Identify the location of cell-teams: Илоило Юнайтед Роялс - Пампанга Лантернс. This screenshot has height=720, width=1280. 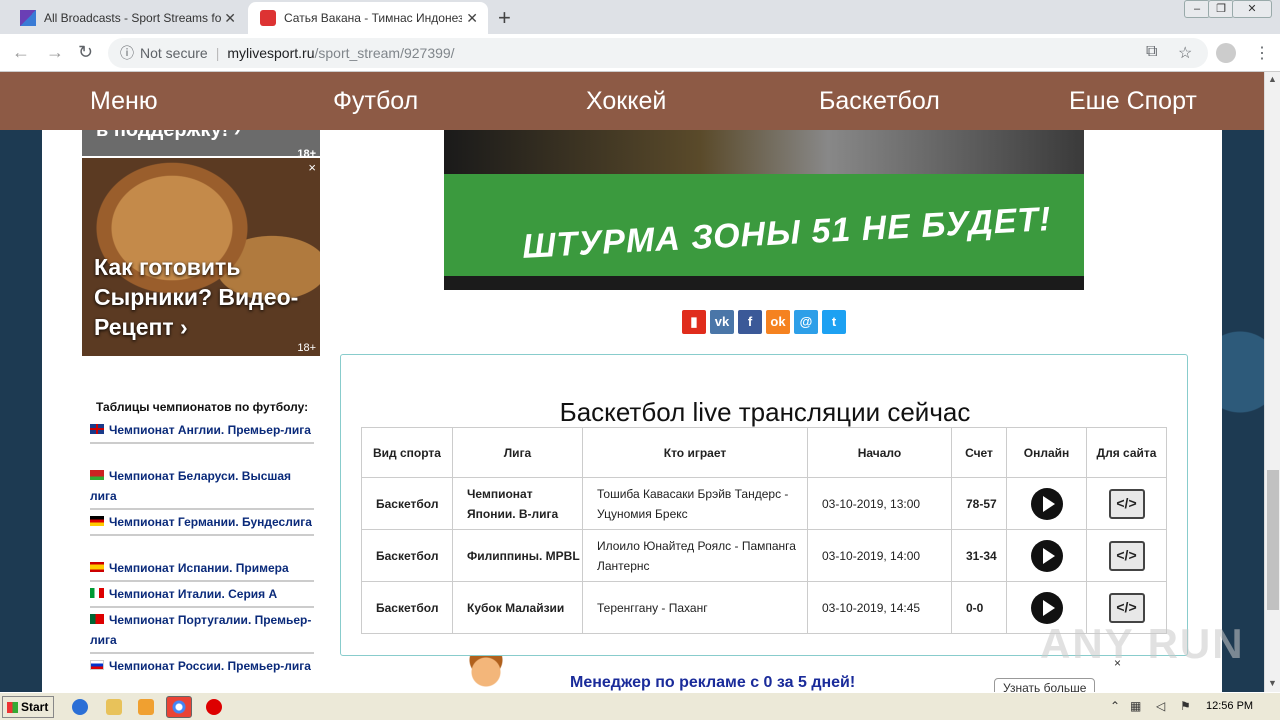
(695, 555).